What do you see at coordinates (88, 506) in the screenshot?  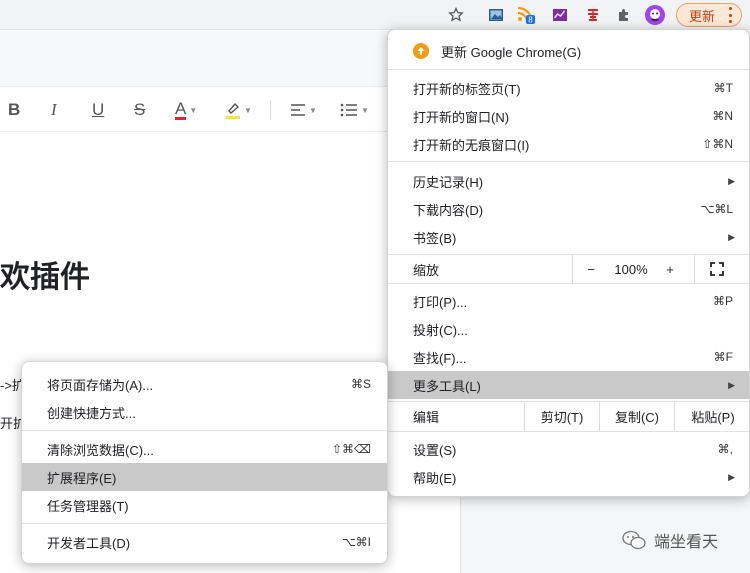 I see `menu-item-label: 任务管理器(T)` at bounding box center [88, 506].